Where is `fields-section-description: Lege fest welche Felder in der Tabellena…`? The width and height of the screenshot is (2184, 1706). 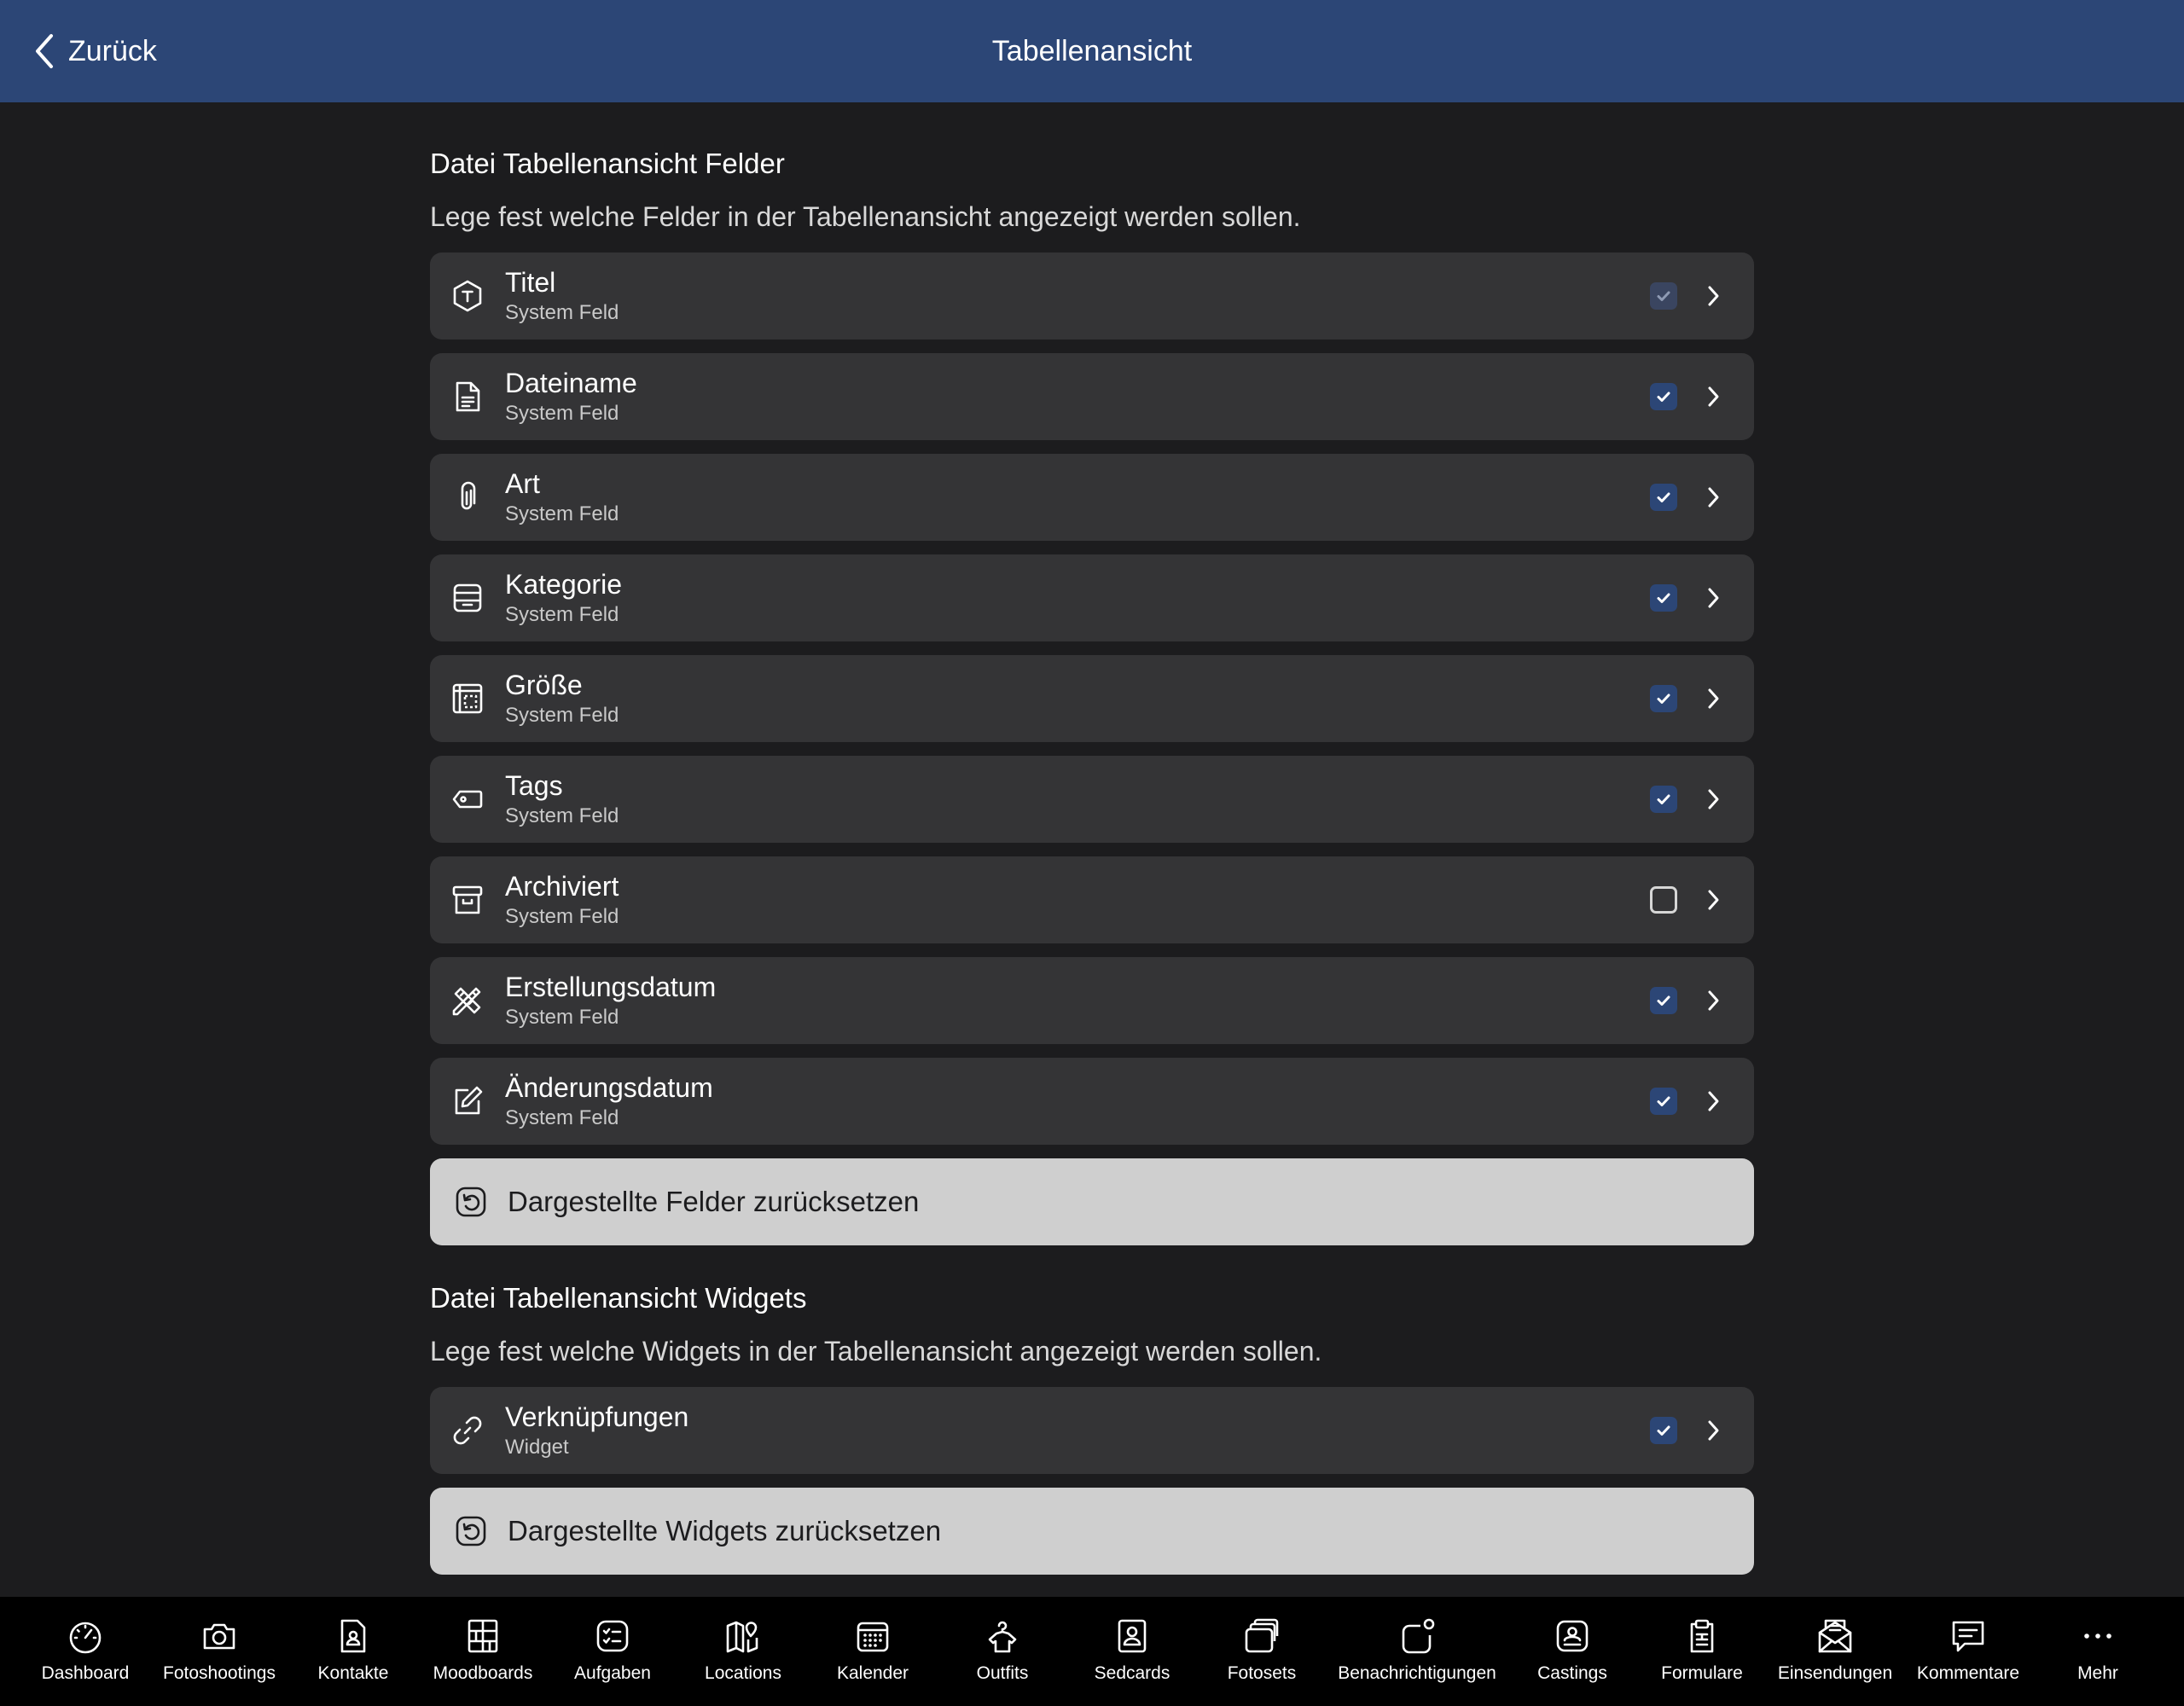 fields-section-description: Lege fest welche Felder in der Tabellena… is located at coordinates (865, 216).